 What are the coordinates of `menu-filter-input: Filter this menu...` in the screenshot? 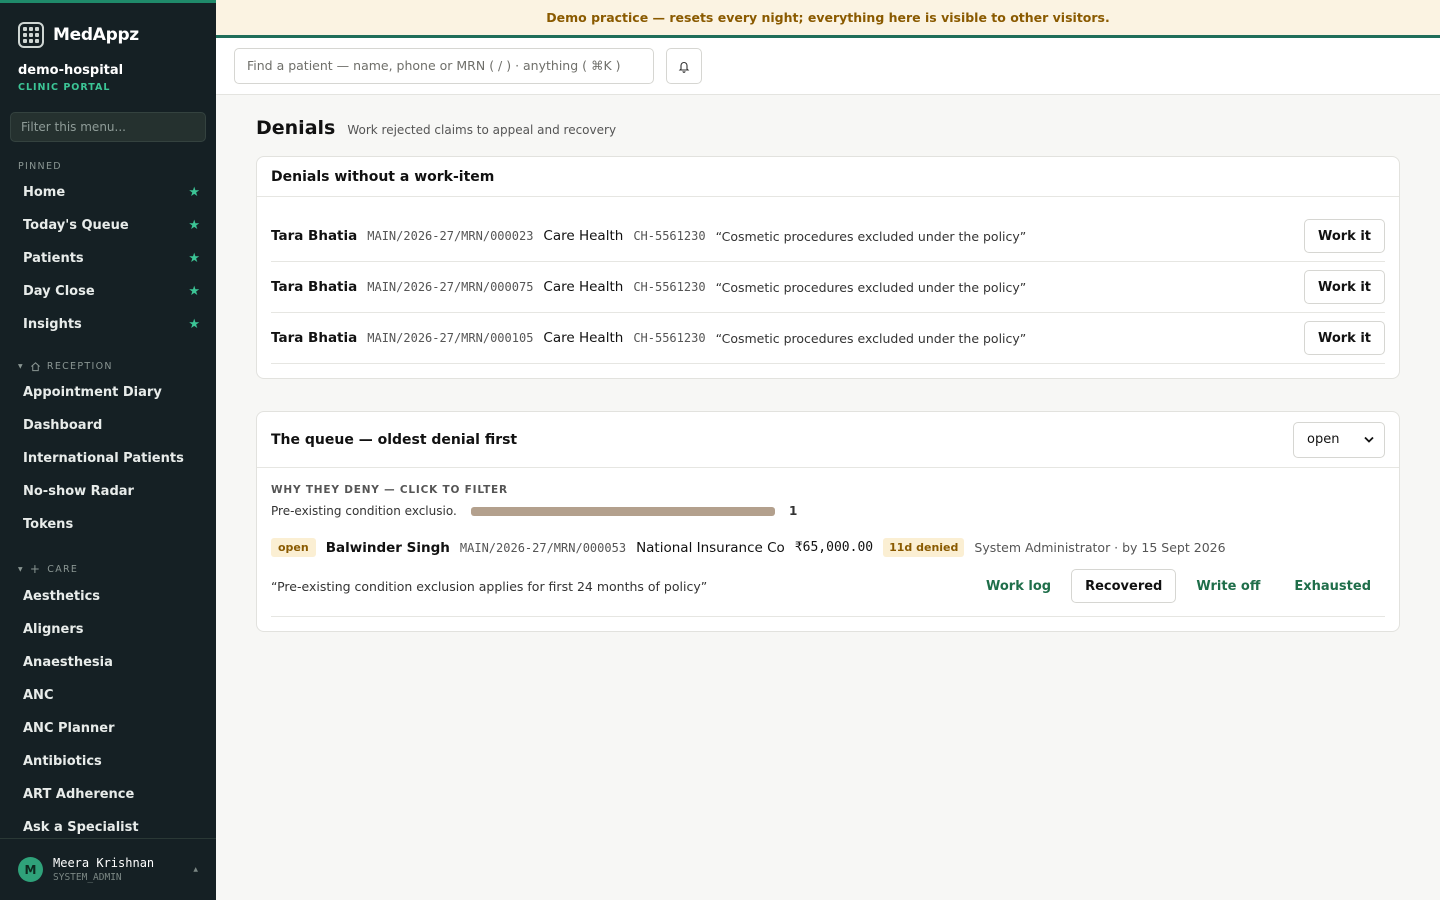 It's located at (108, 127).